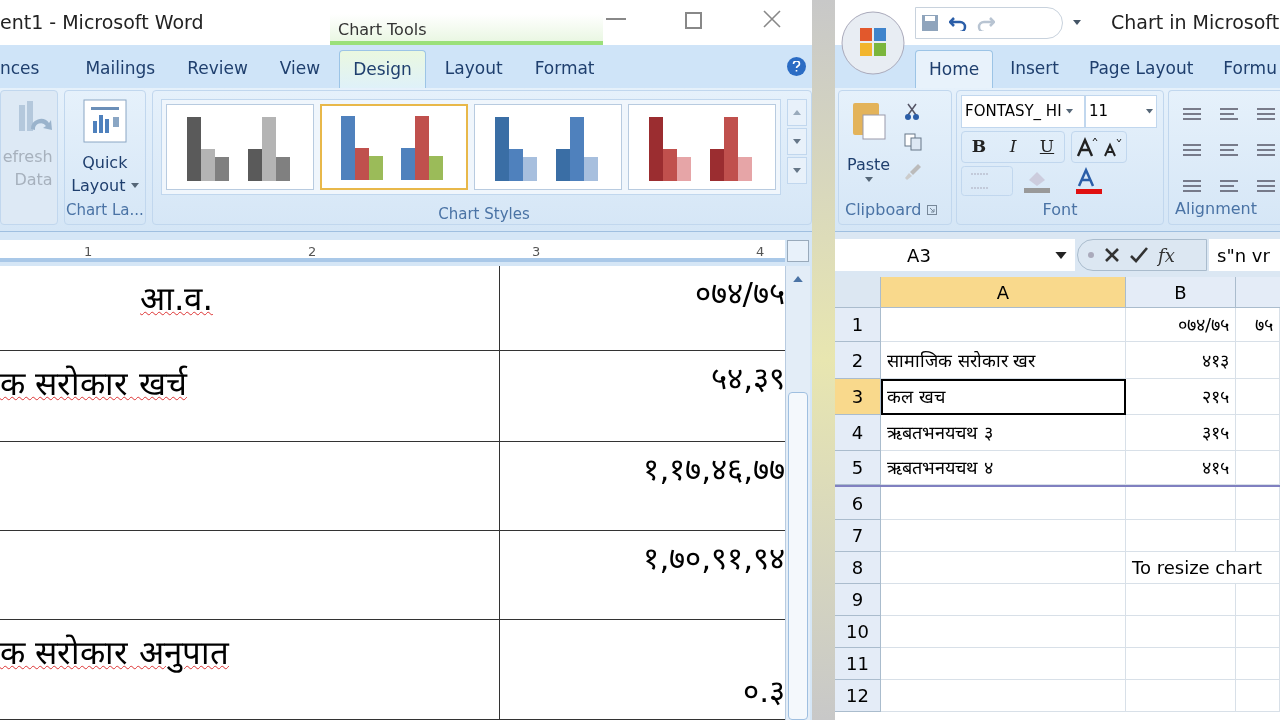 The width and height of the screenshot is (1280, 720). What do you see at coordinates (858, 600) in the screenshot?
I see `row-header: 9` at bounding box center [858, 600].